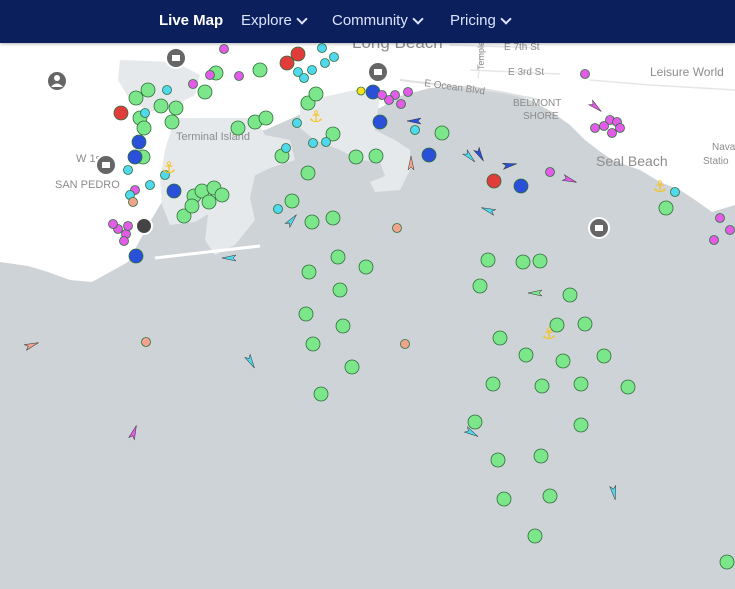 The image size is (735, 589). Describe the element at coordinates (144, 226) in the screenshot. I see `camera-icon` at that location.